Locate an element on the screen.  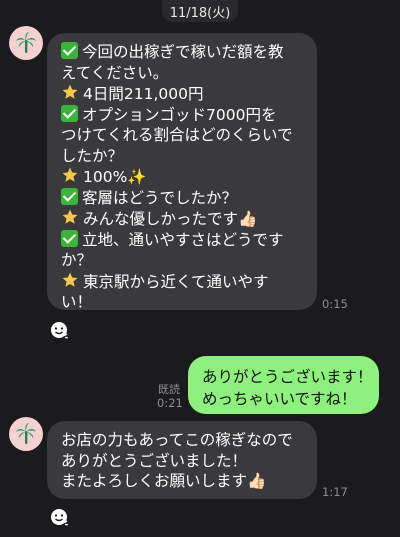
message-text: みんな優しかったです👍🏻 is located at coordinates (170, 219).